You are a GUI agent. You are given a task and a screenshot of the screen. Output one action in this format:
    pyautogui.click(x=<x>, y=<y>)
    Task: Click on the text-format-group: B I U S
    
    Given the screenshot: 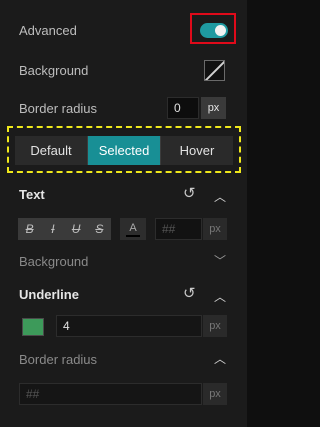 What is the action you would take?
    pyautogui.click(x=64, y=229)
    